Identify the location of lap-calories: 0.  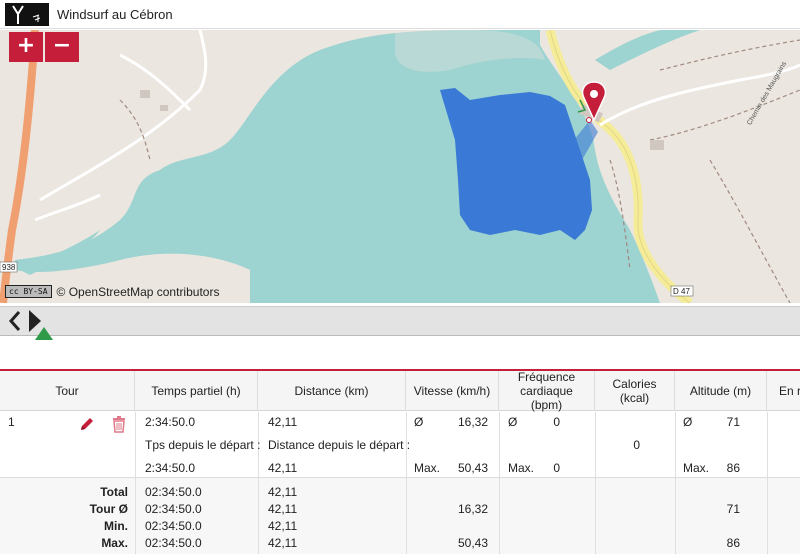
(636, 445).